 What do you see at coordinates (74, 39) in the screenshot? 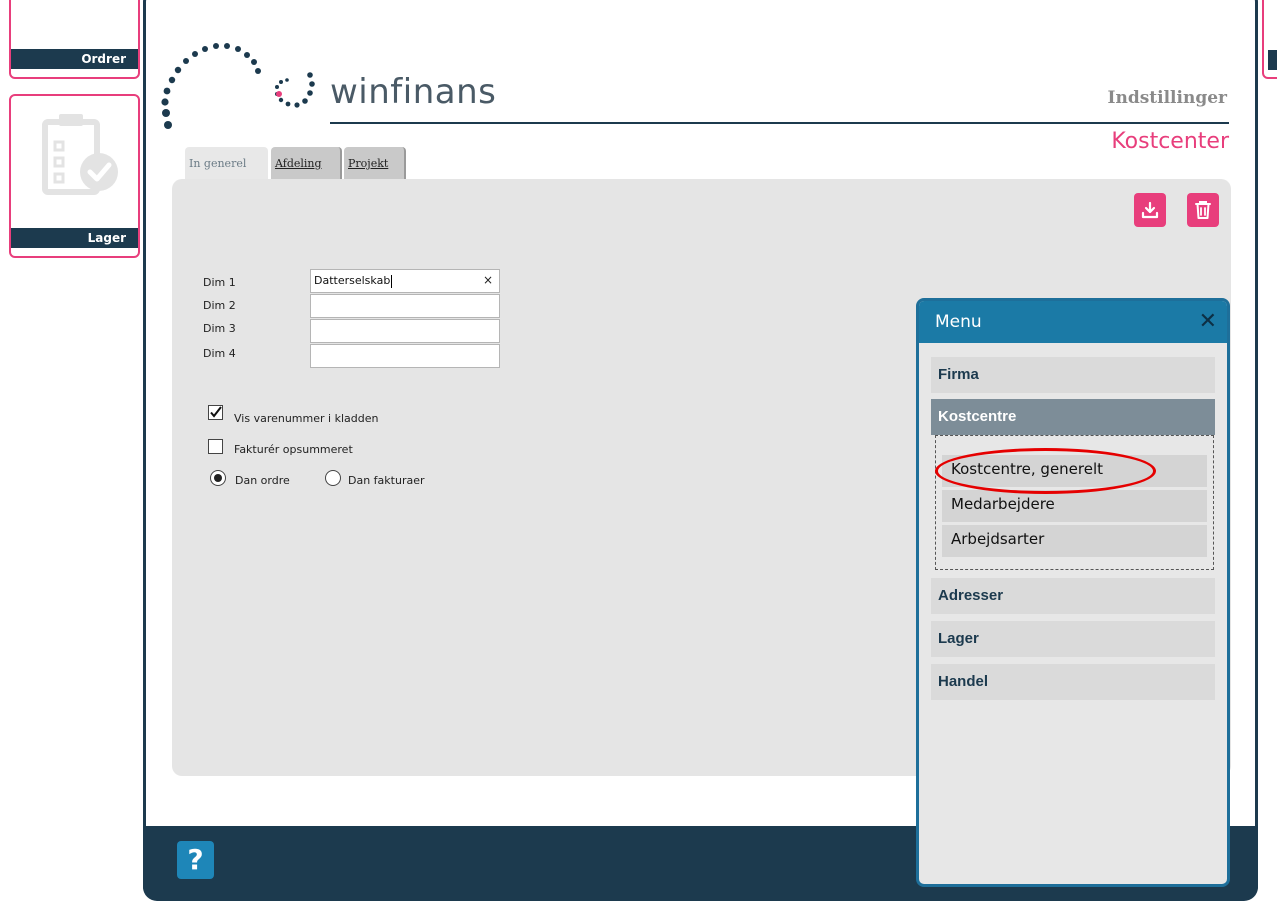
I see `ordrer-tile: Ordrer` at bounding box center [74, 39].